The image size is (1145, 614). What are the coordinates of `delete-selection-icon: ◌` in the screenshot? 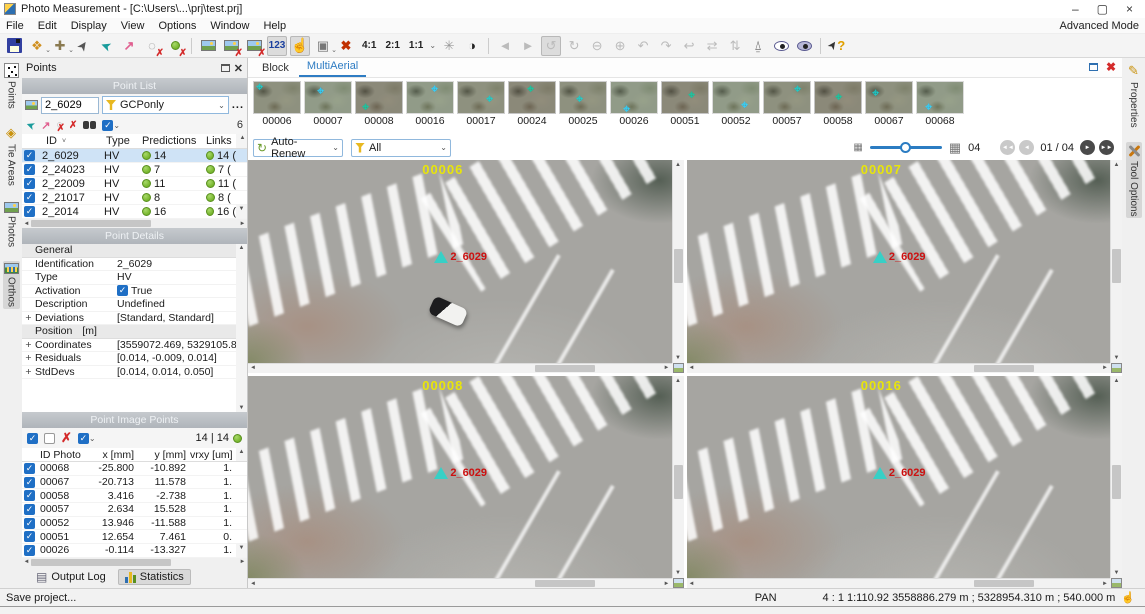 It's located at (60, 126).